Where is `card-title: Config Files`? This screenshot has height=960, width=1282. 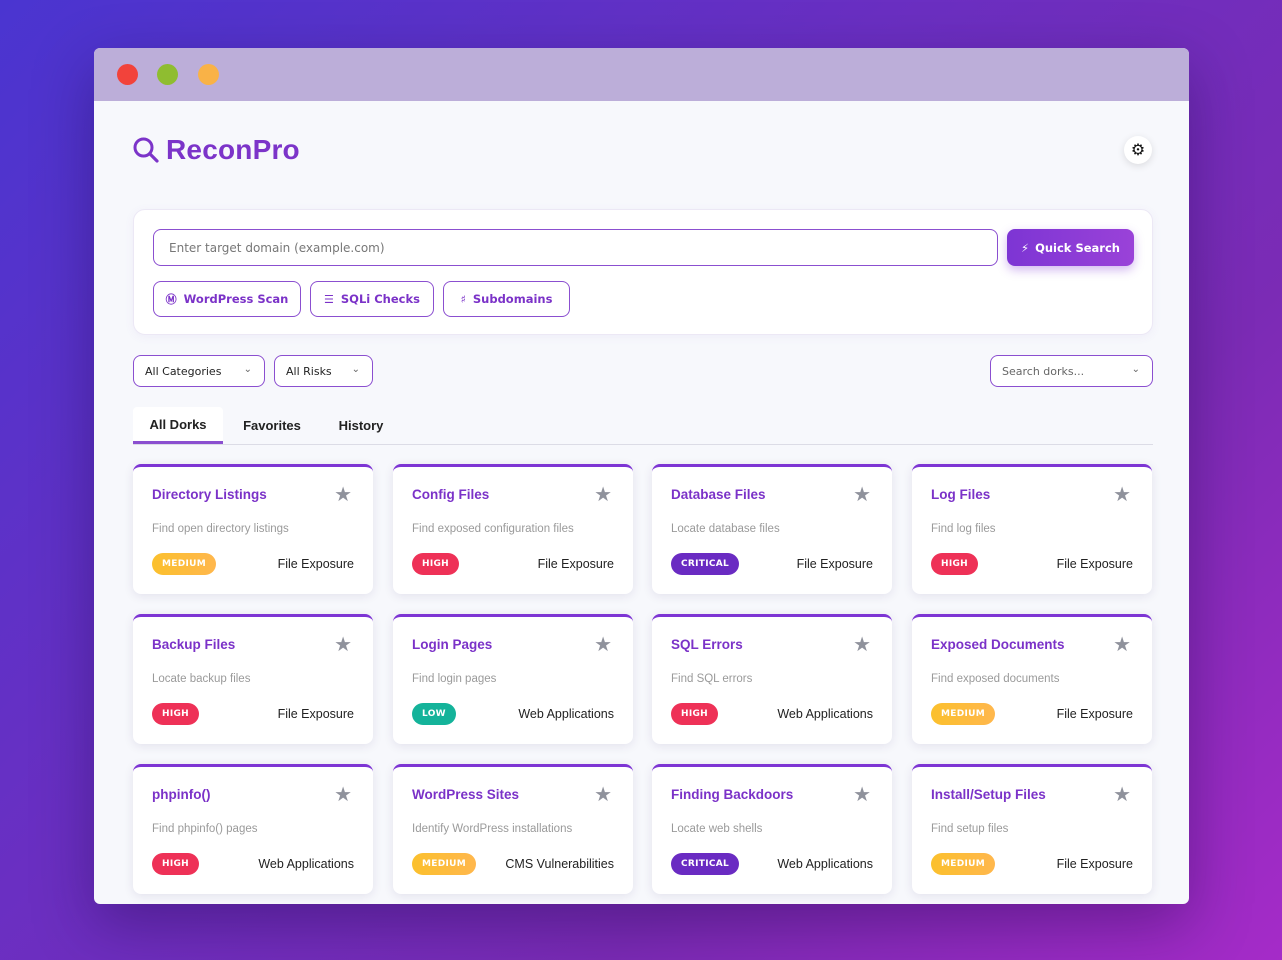 card-title: Config Files is located at coordinates (451, 494).